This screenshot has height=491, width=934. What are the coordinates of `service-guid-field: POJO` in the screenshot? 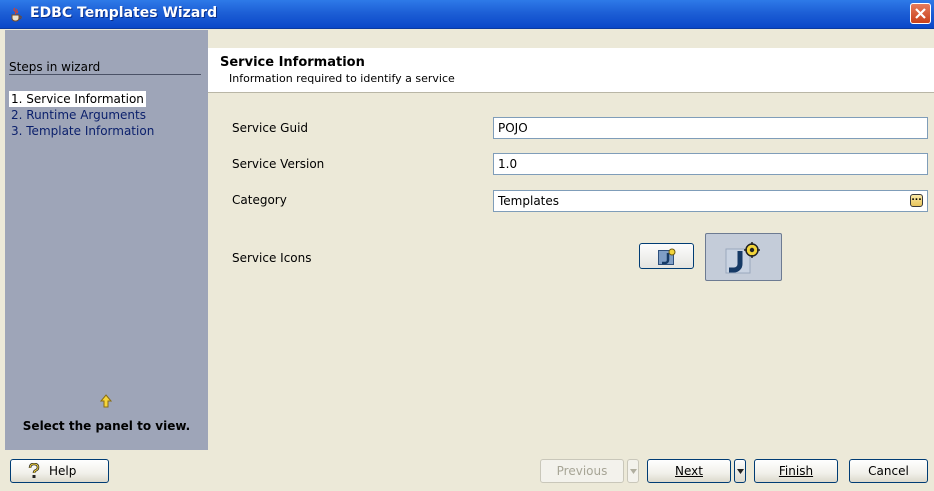 It's located at (710, 128).